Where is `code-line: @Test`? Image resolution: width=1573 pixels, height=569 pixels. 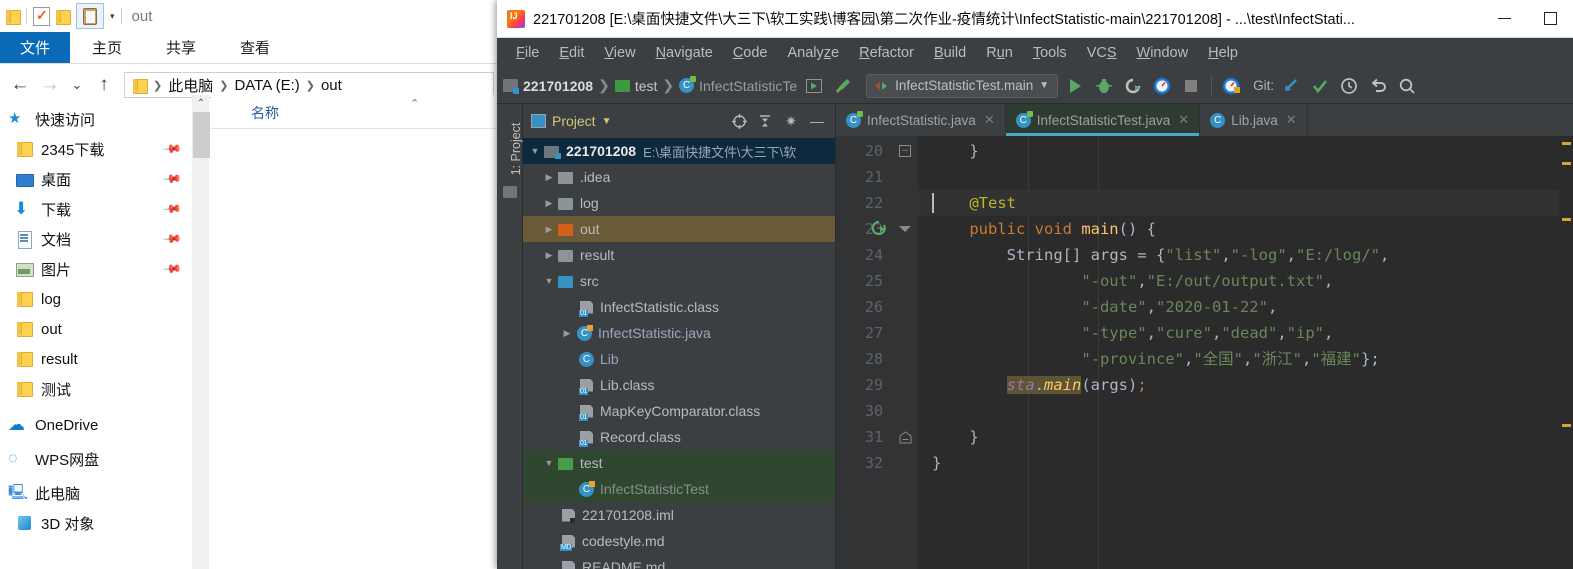 code-line: @Test is located at coordinates (1245, 203).